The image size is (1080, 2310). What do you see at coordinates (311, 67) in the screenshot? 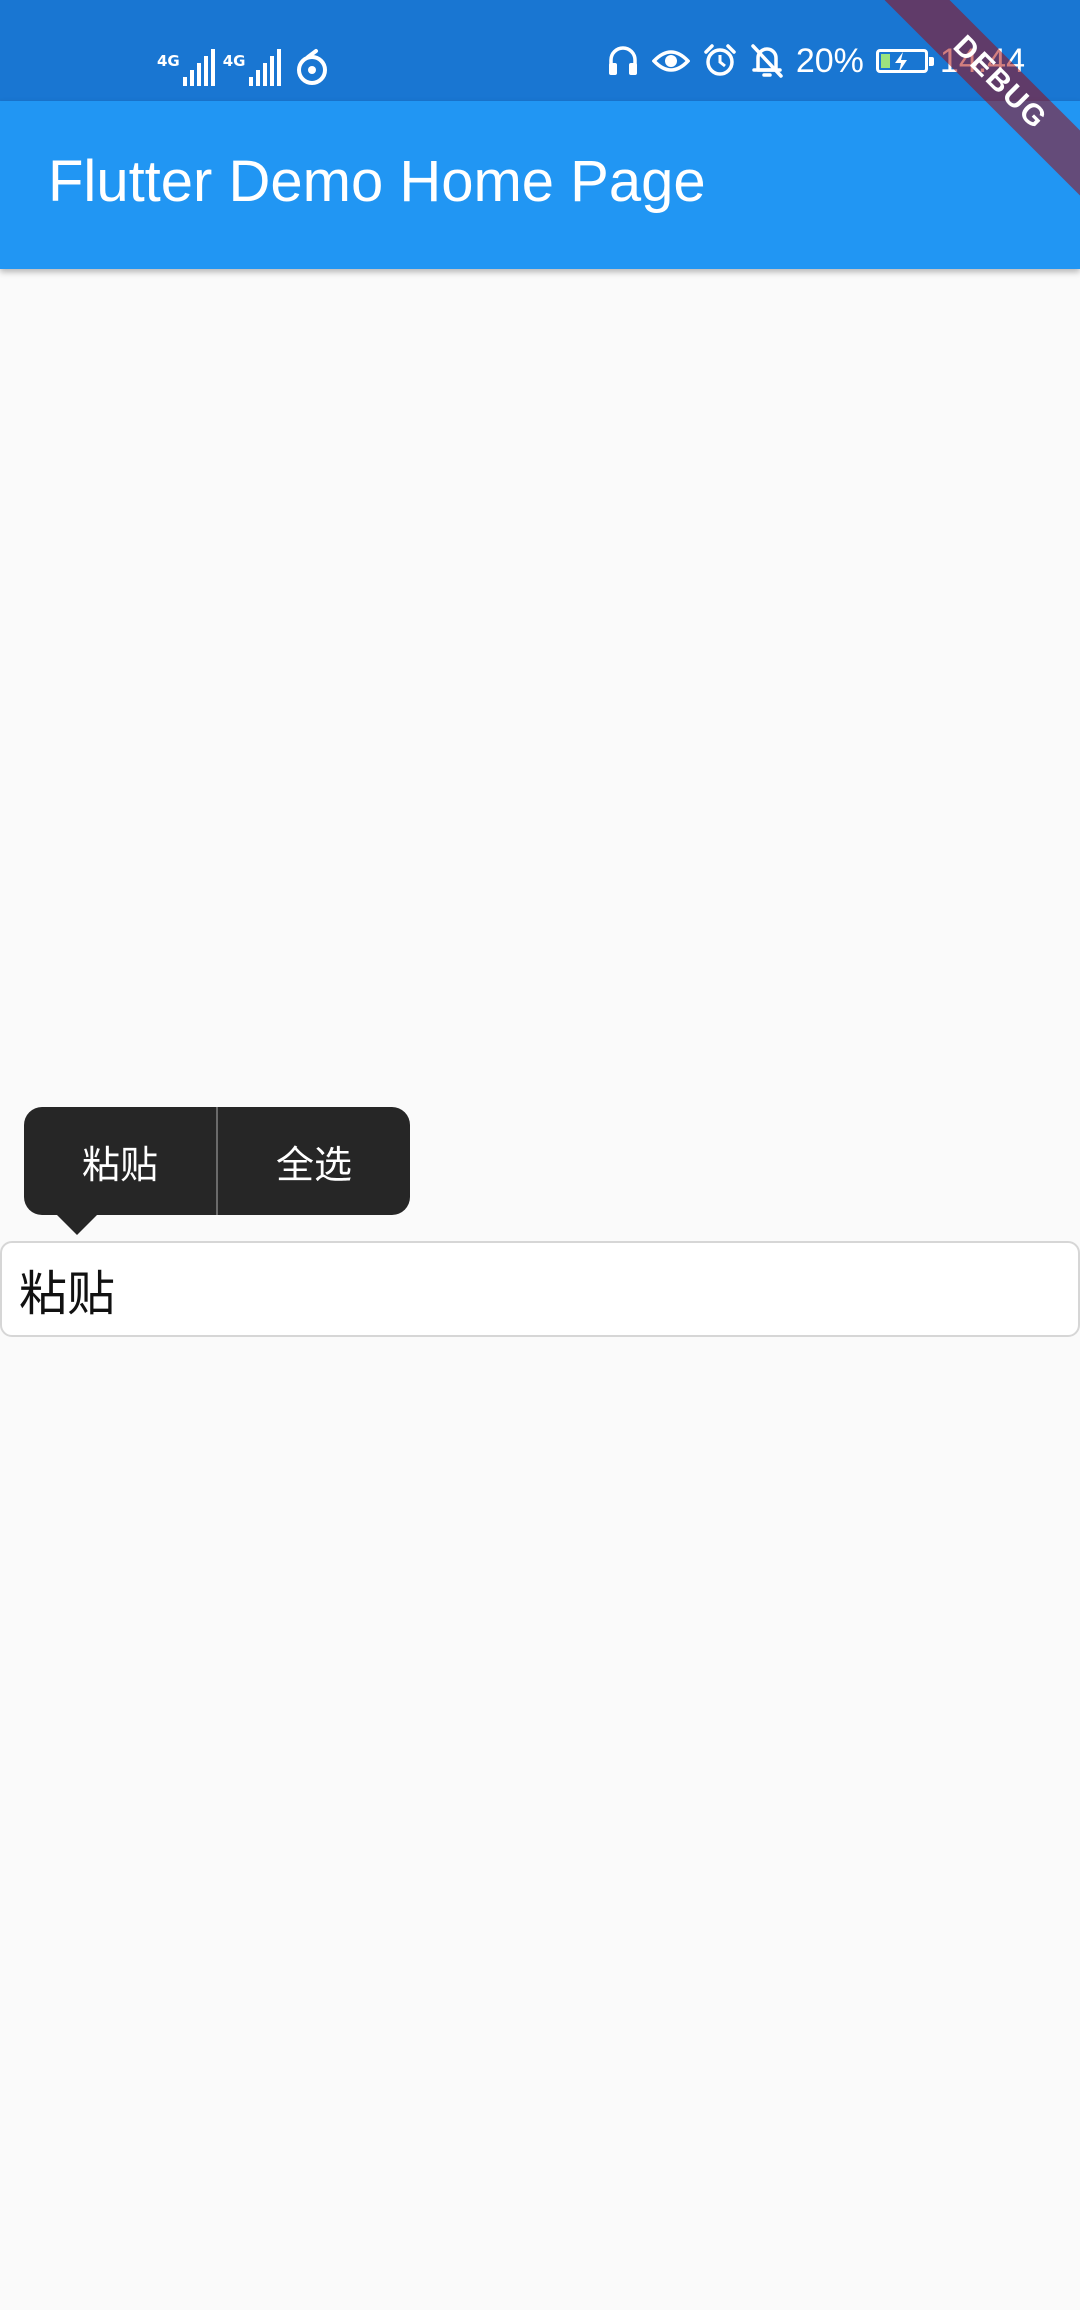
I see `sync-icon` at bounding box center [311, 67].